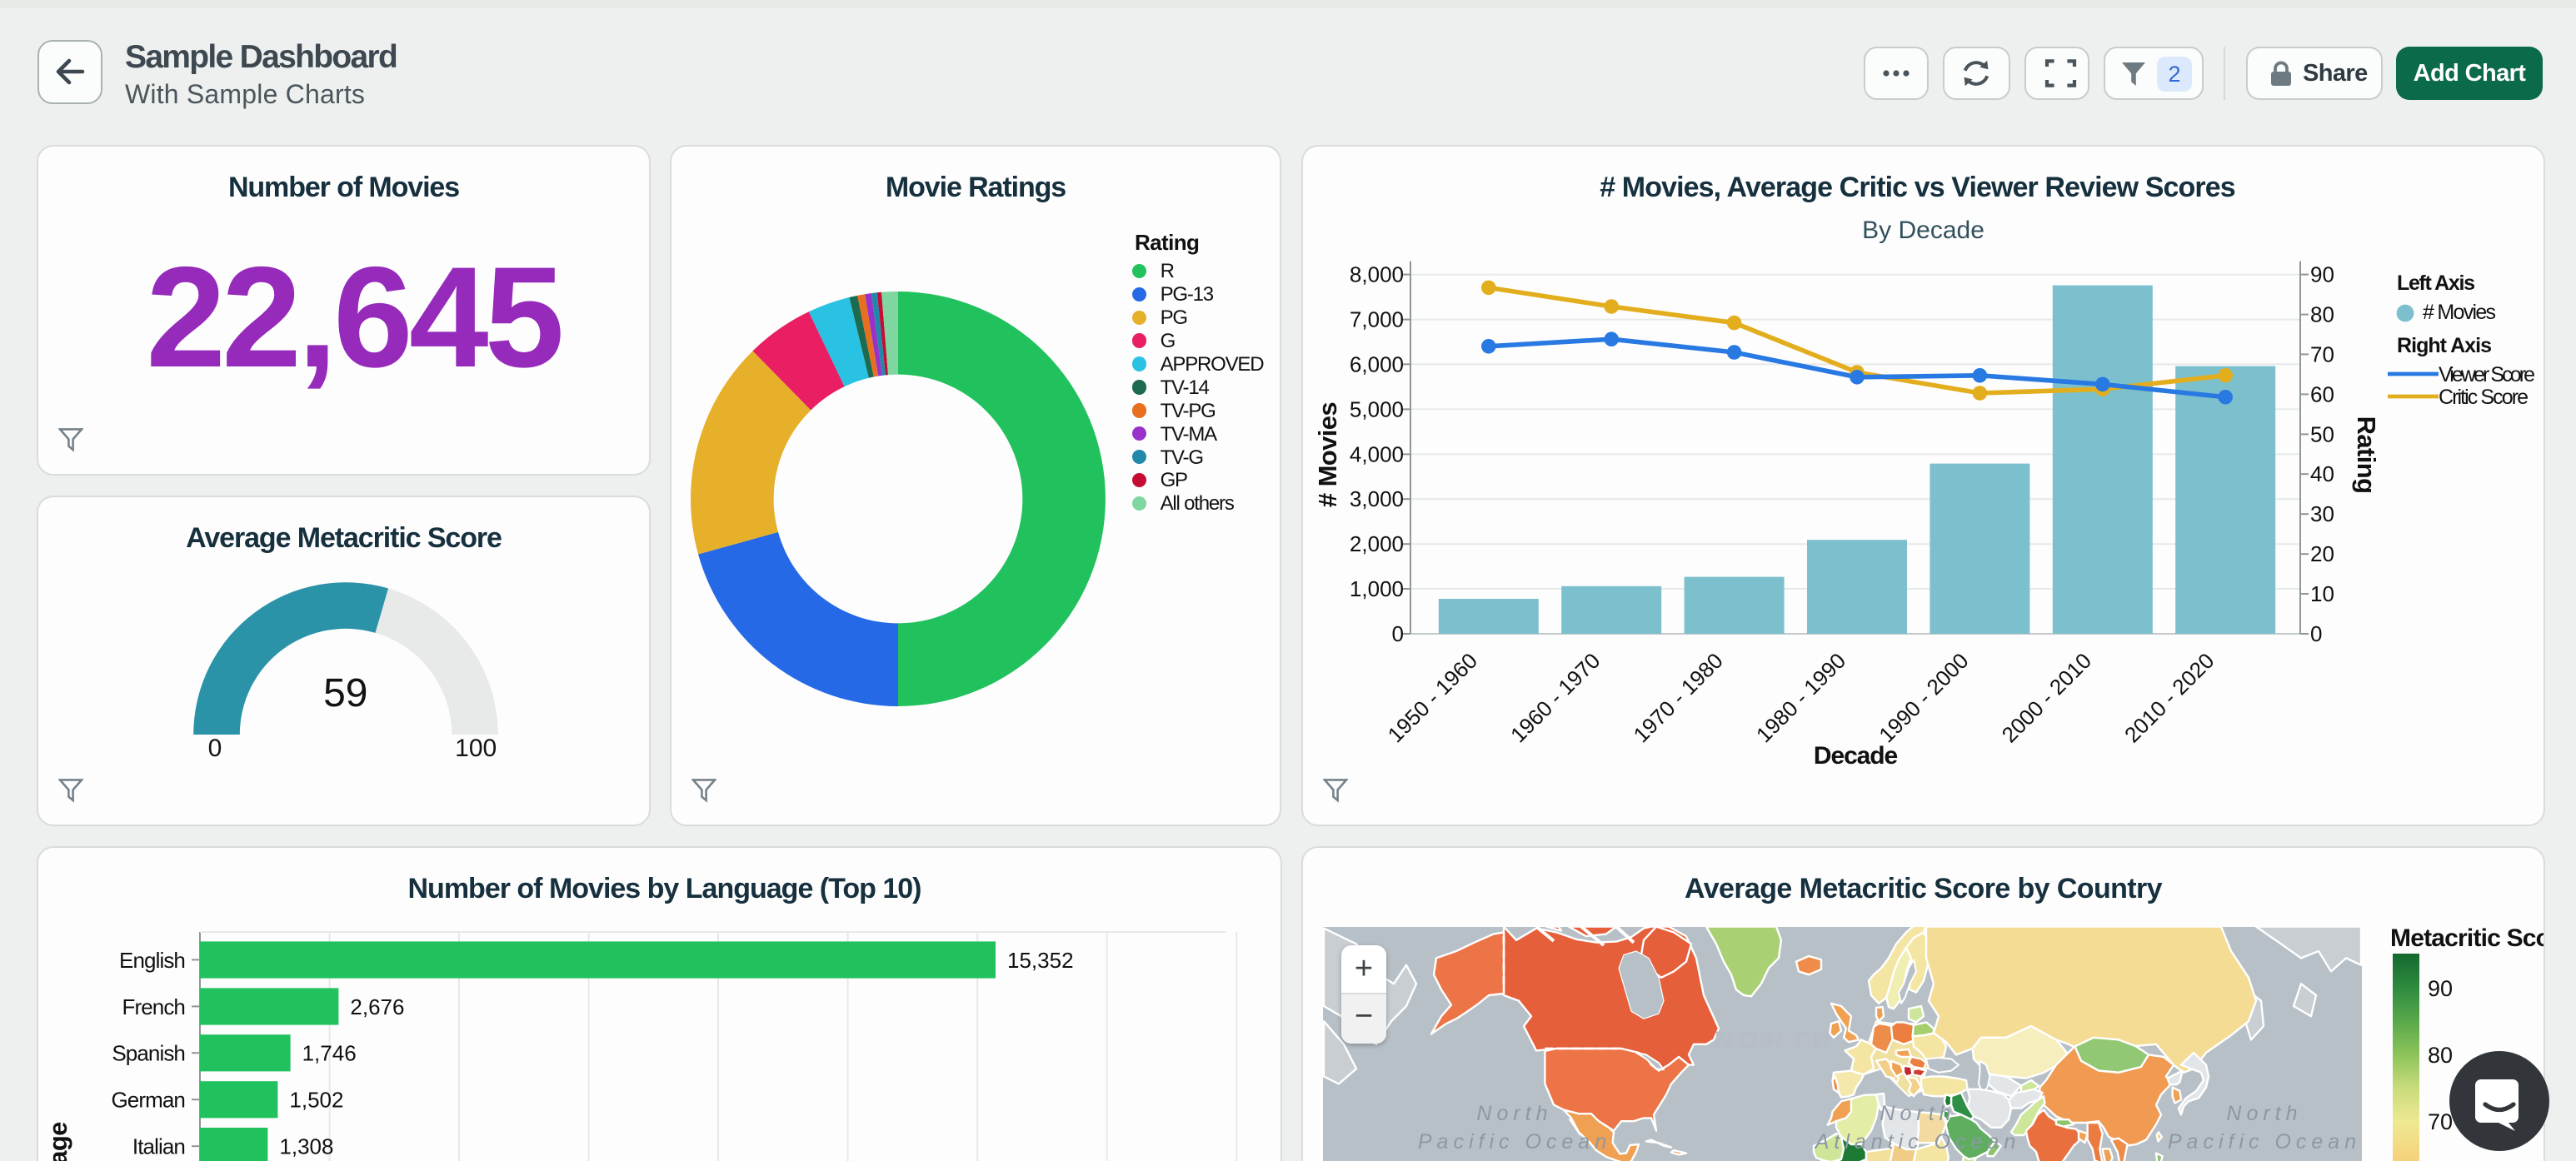  Describe the element at coordinates (148, 1100) in the screenshot. I see `svg-text: German` at that location.